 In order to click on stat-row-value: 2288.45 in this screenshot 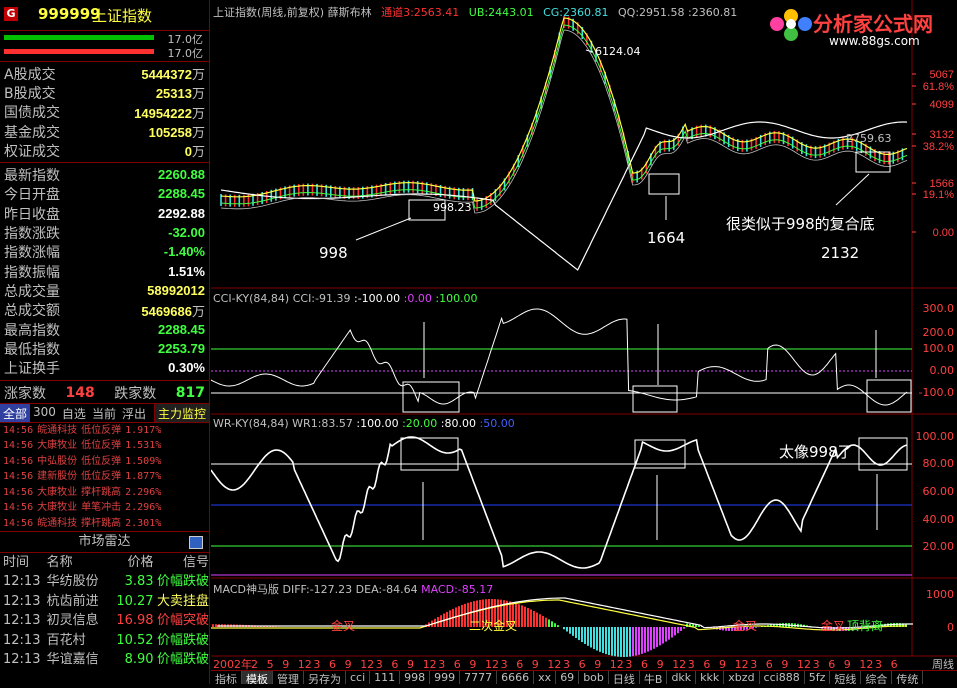, I will do `click(181, 194)`.